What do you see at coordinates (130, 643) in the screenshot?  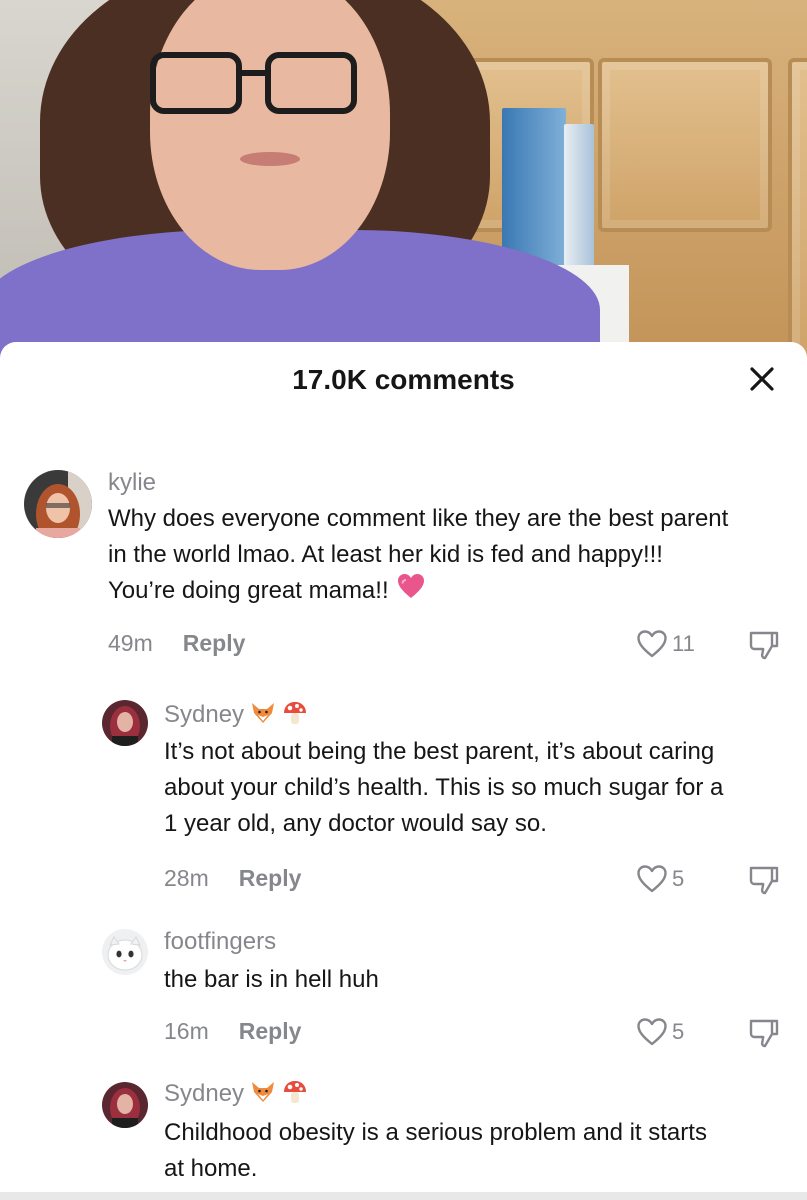 I see `comment-time: 49m` at bounding box center [130, 643].